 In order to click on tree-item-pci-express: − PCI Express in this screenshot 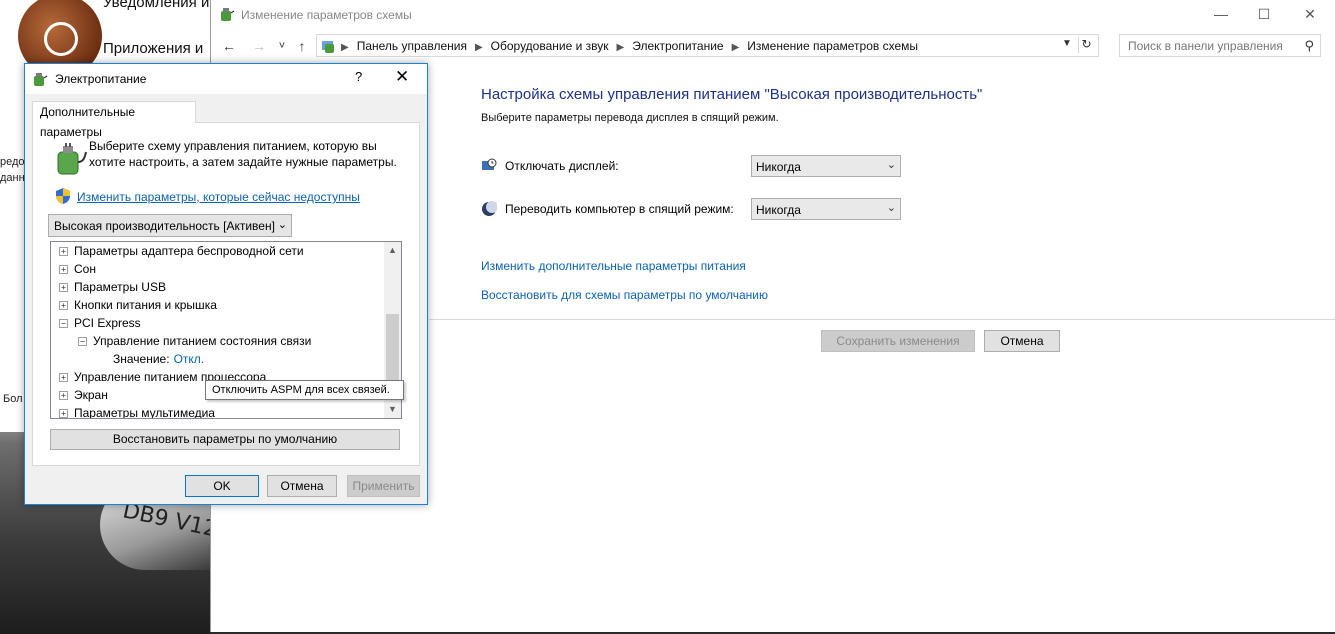, I will do `click(100, 325)`.